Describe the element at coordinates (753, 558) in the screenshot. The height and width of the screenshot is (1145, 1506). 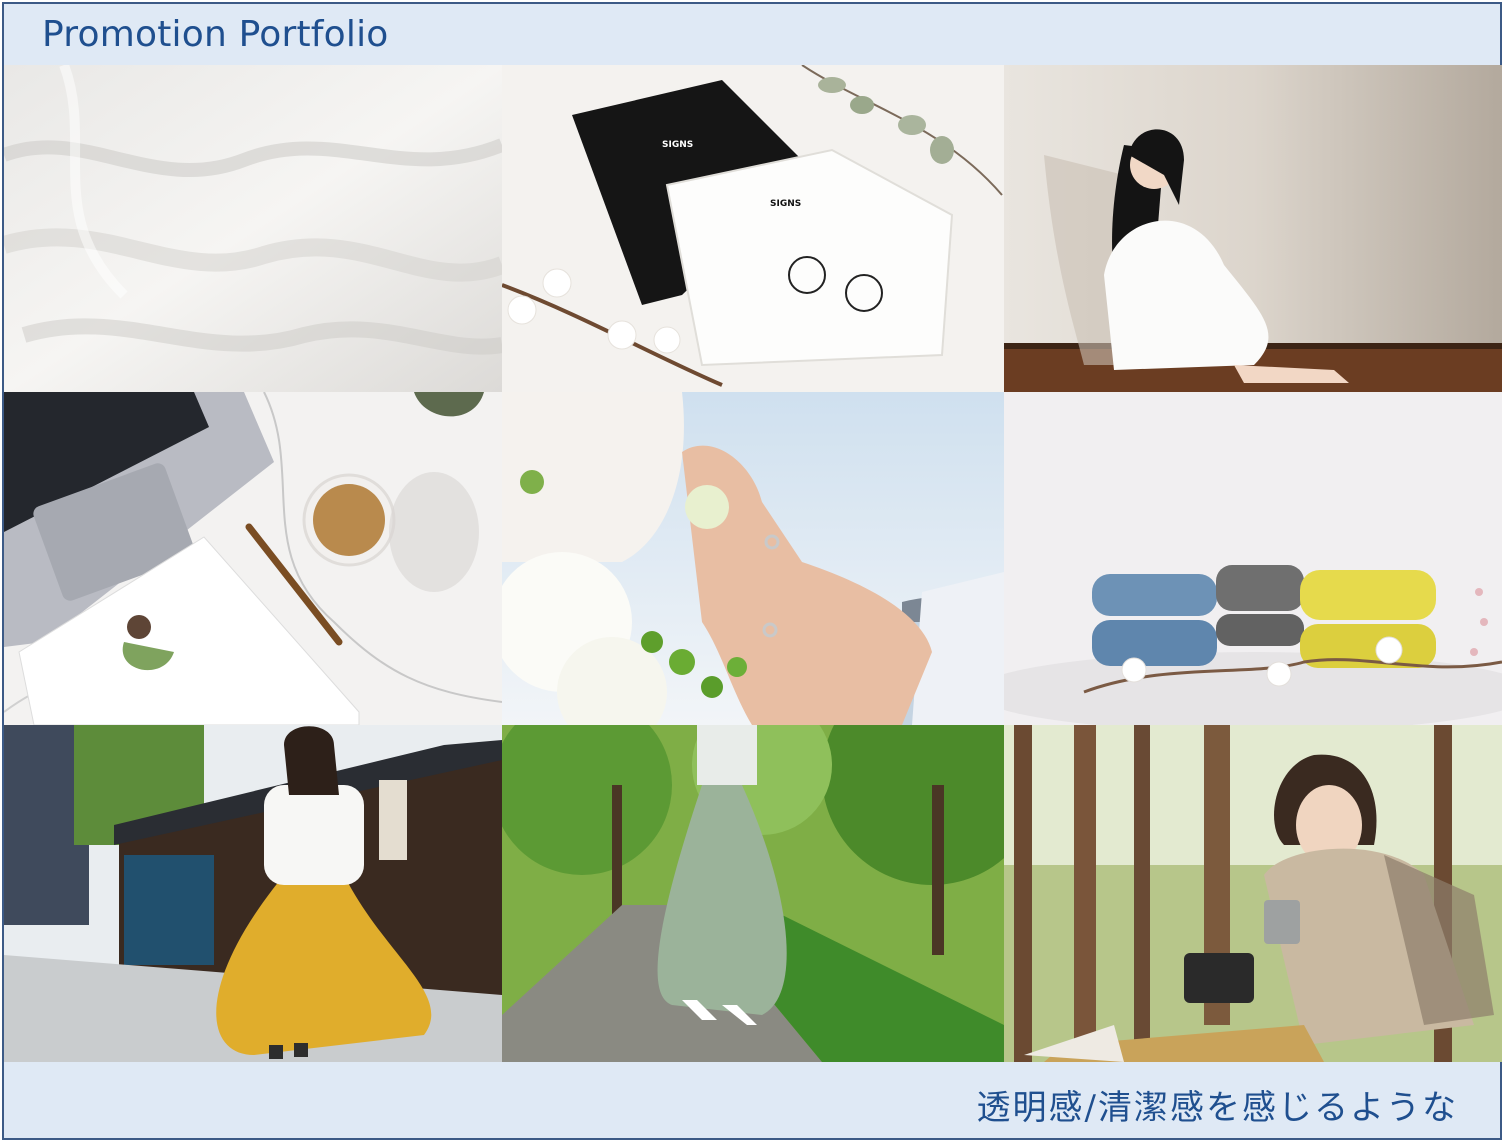
I see `photo-wedding-hands` at that location.